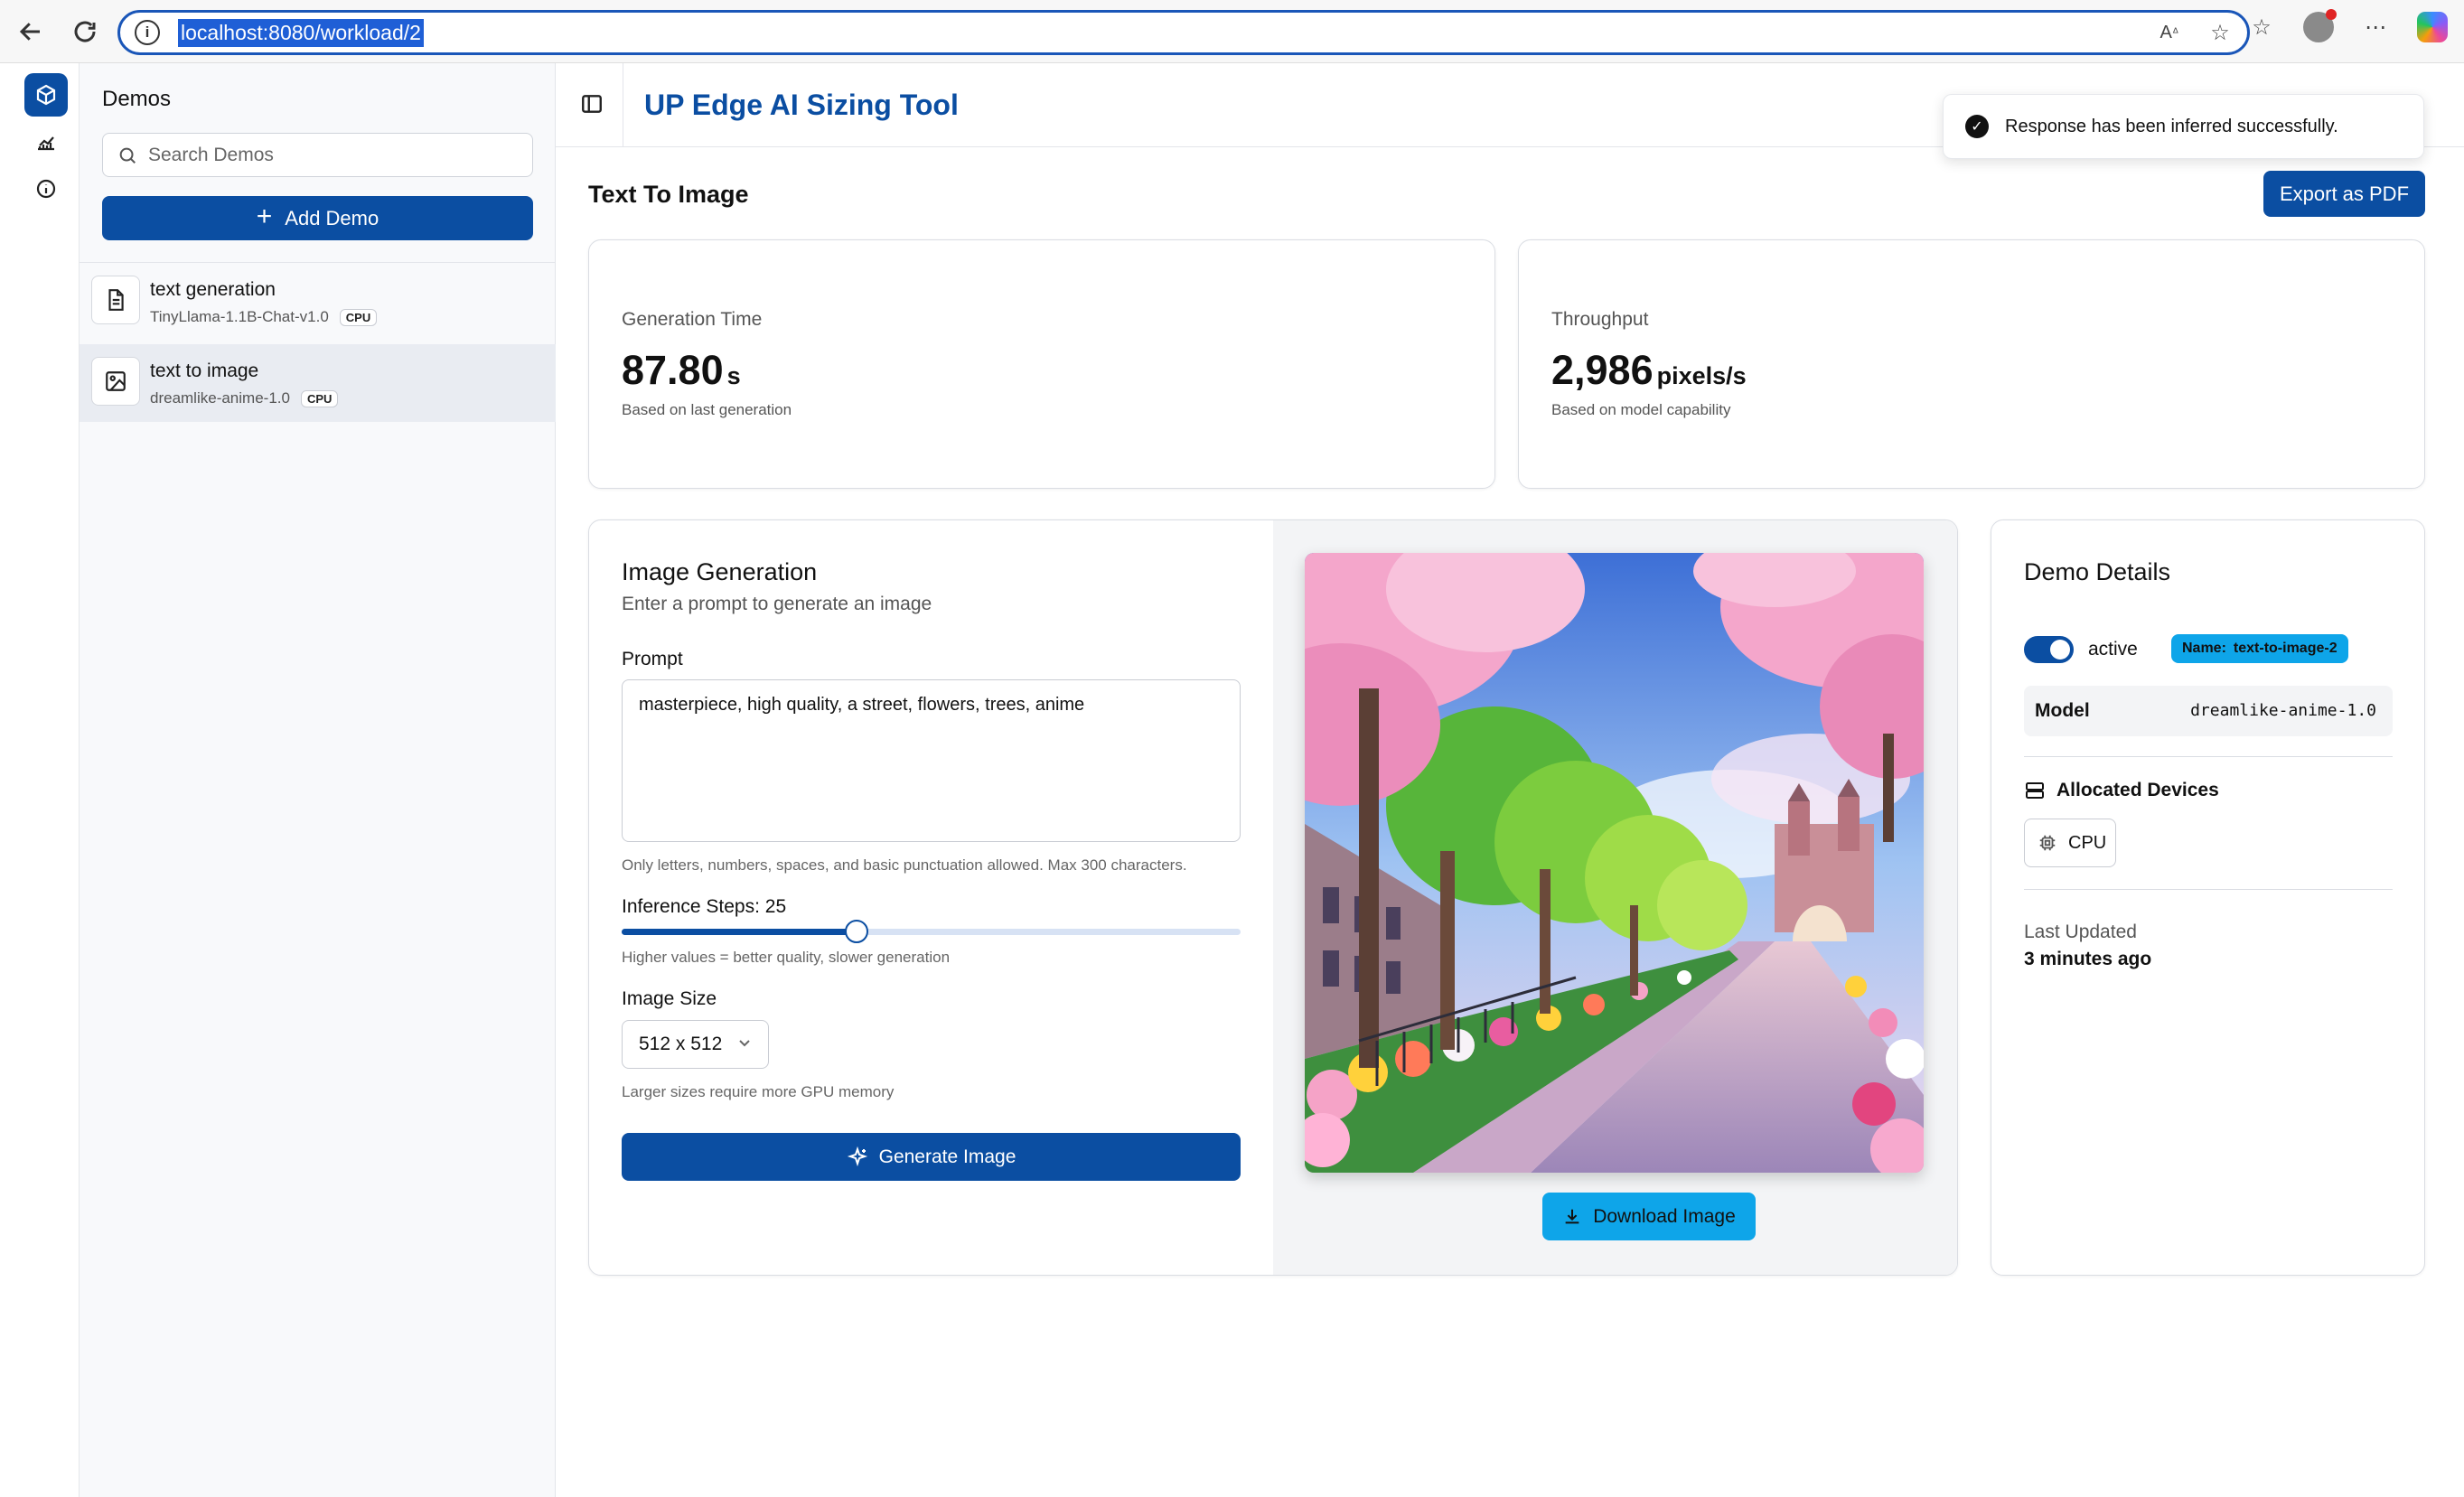  I want to click on section-title: Demo Details, so click(2097, 571).